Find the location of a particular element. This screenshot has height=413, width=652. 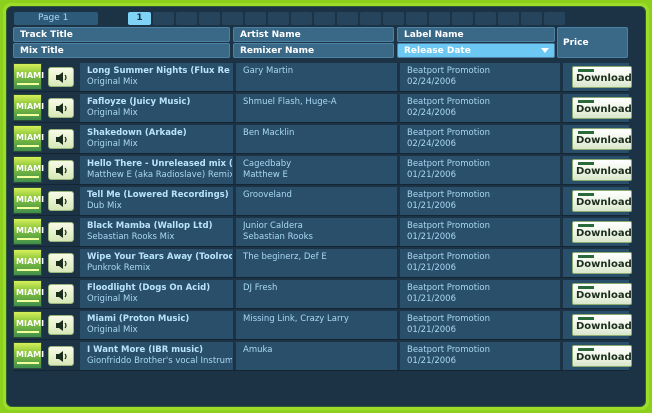

track-cell: Shakedown (Arkade) Original Mix is located at coordinates (156, 139).